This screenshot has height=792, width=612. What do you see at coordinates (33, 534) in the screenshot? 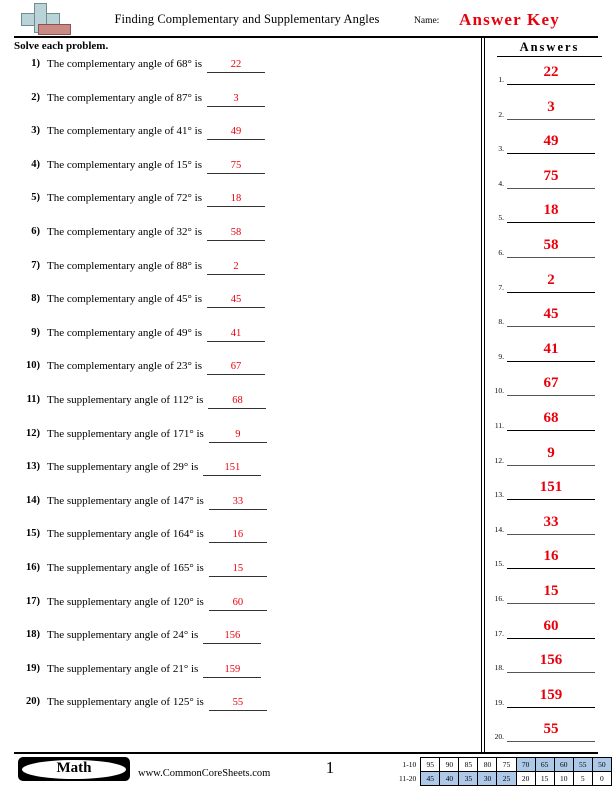
I see `problem-number: 15)` at bounding box center [33, 534].